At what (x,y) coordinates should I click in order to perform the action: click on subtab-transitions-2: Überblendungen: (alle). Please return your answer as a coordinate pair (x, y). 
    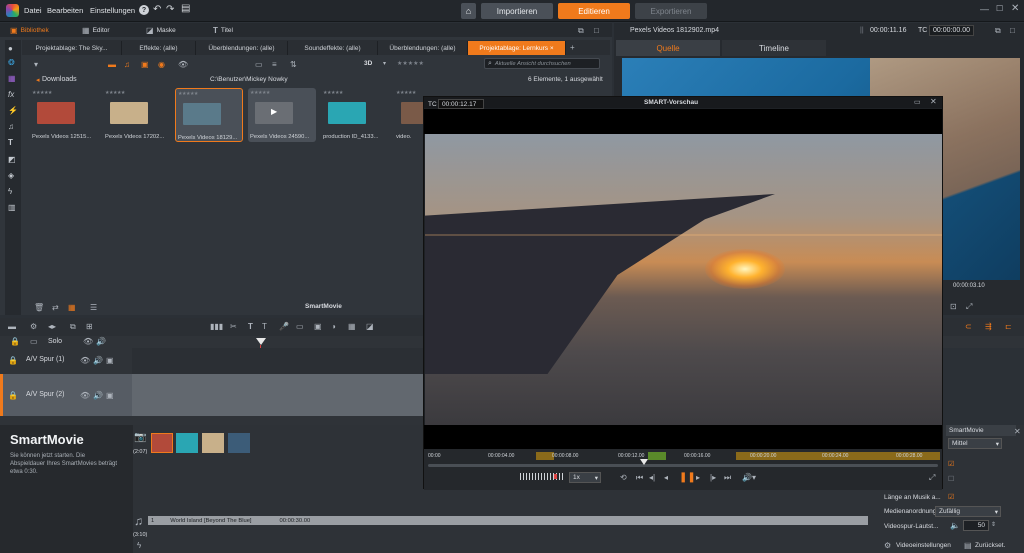
    Looking at the image, I should click on (423, 48).